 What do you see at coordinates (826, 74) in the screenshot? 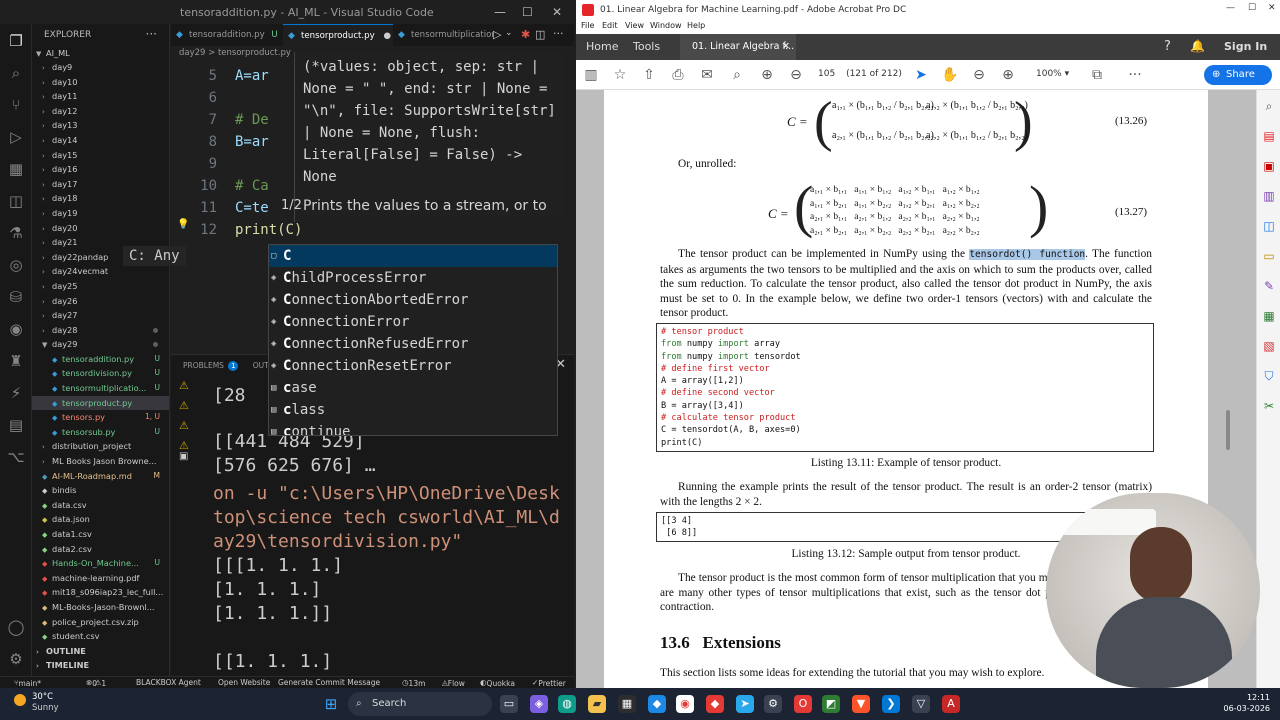
I see `page-number-input: 105` at bounding box center [826, 74].